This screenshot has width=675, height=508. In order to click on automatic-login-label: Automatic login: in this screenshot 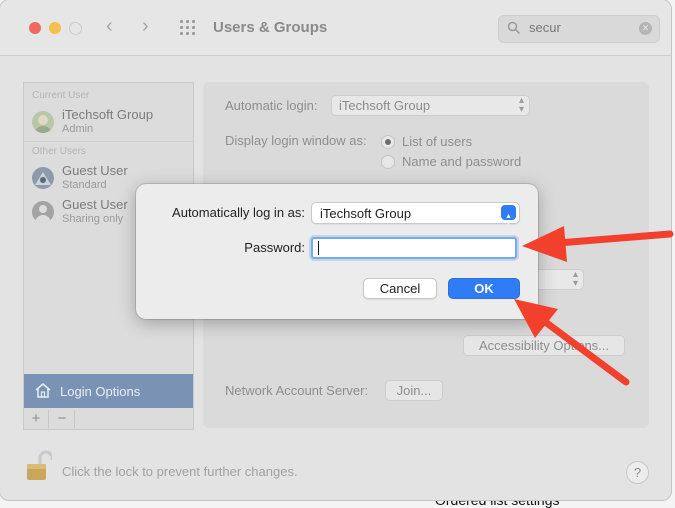, I will do `click(271, 105)`.